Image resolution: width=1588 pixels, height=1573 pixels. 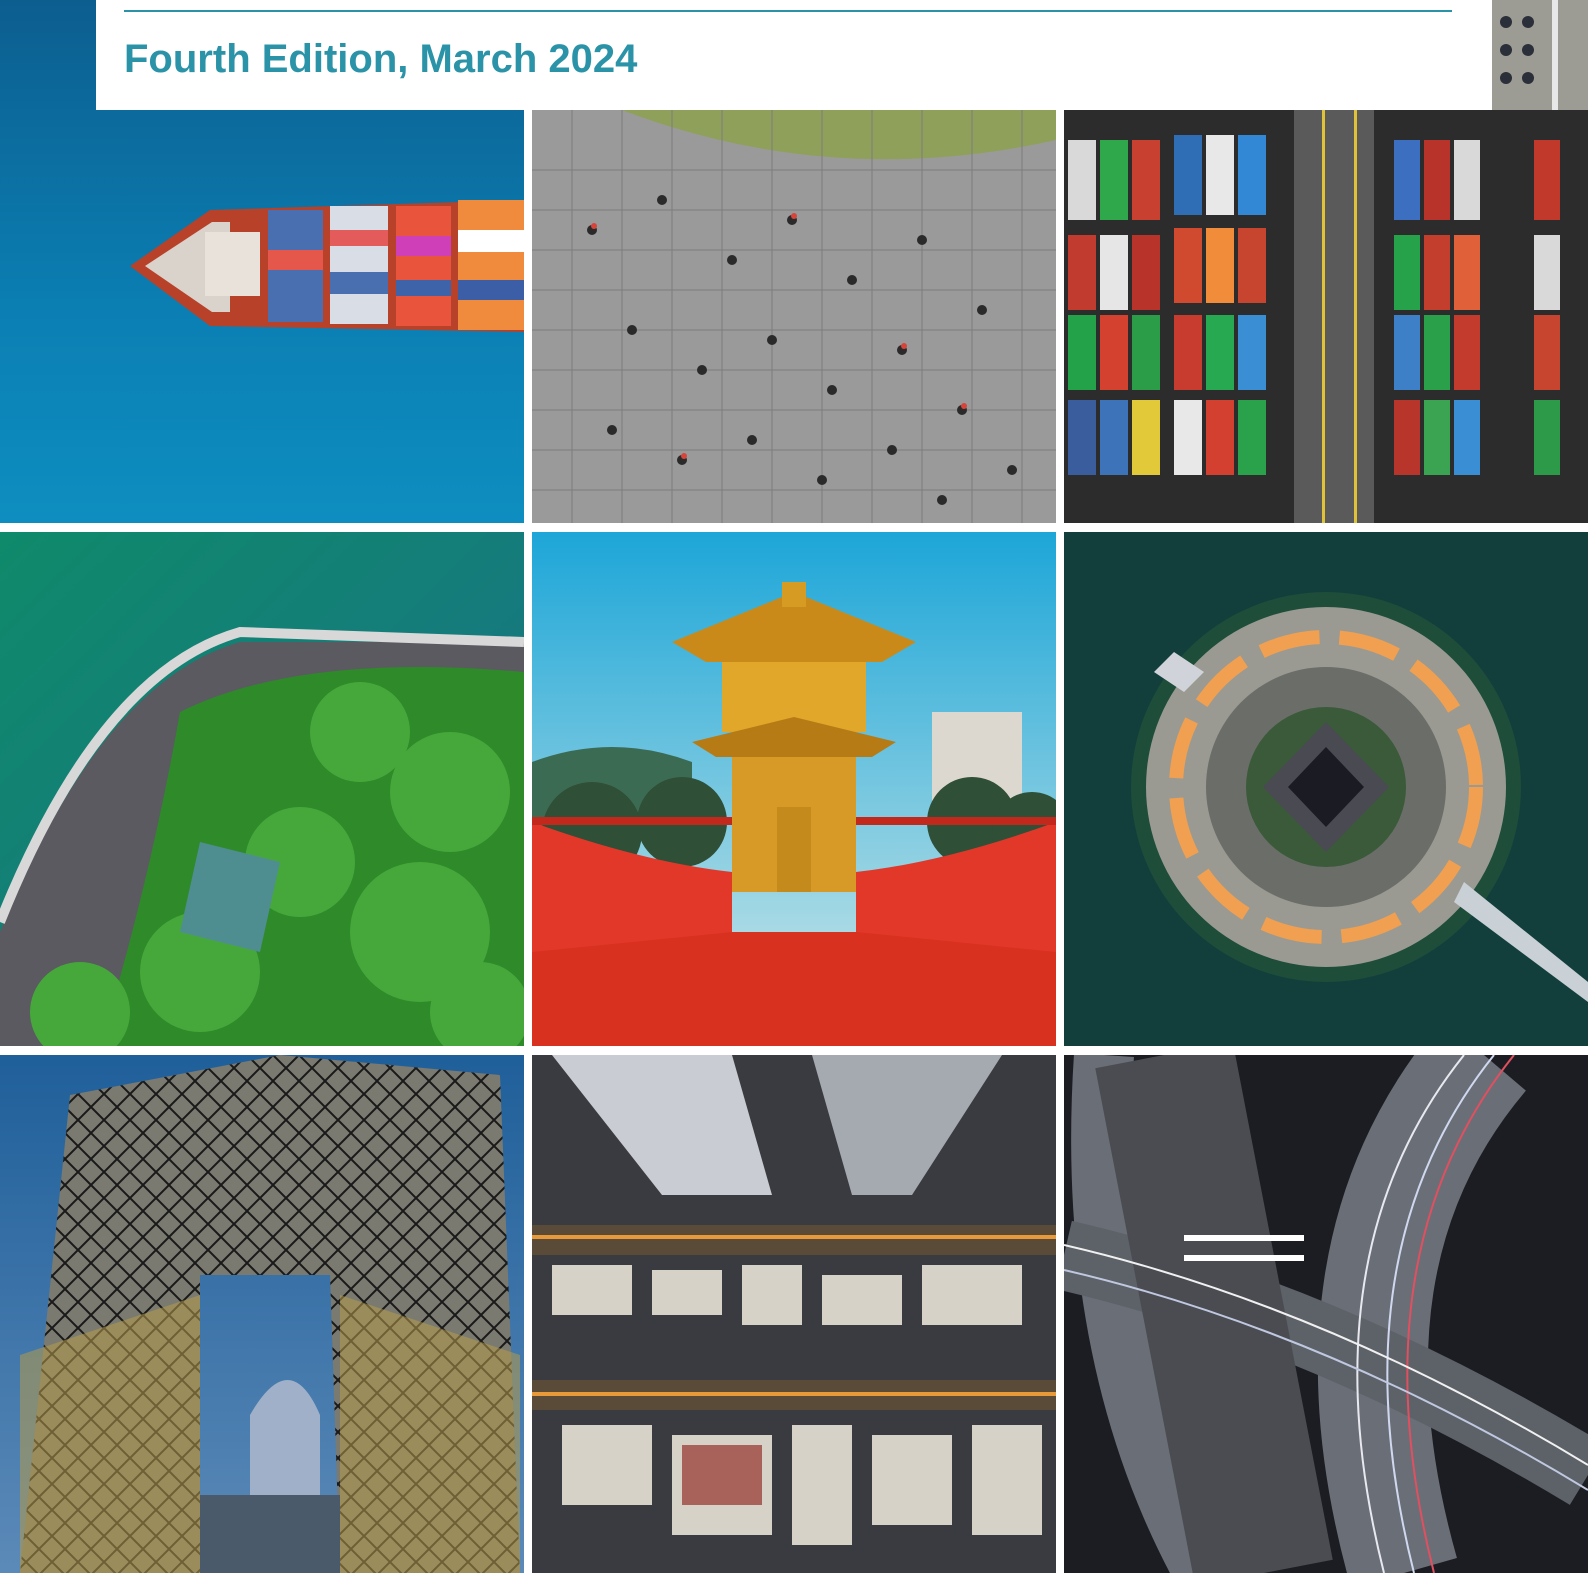 What do you see at coordinates (1326, 1314) in the screenshot?
I see `photo-highway-interchange` at bounding box center [1326, 1314].